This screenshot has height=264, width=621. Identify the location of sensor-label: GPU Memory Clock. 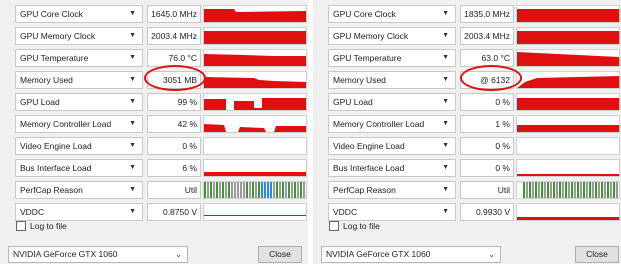
(371, 36).